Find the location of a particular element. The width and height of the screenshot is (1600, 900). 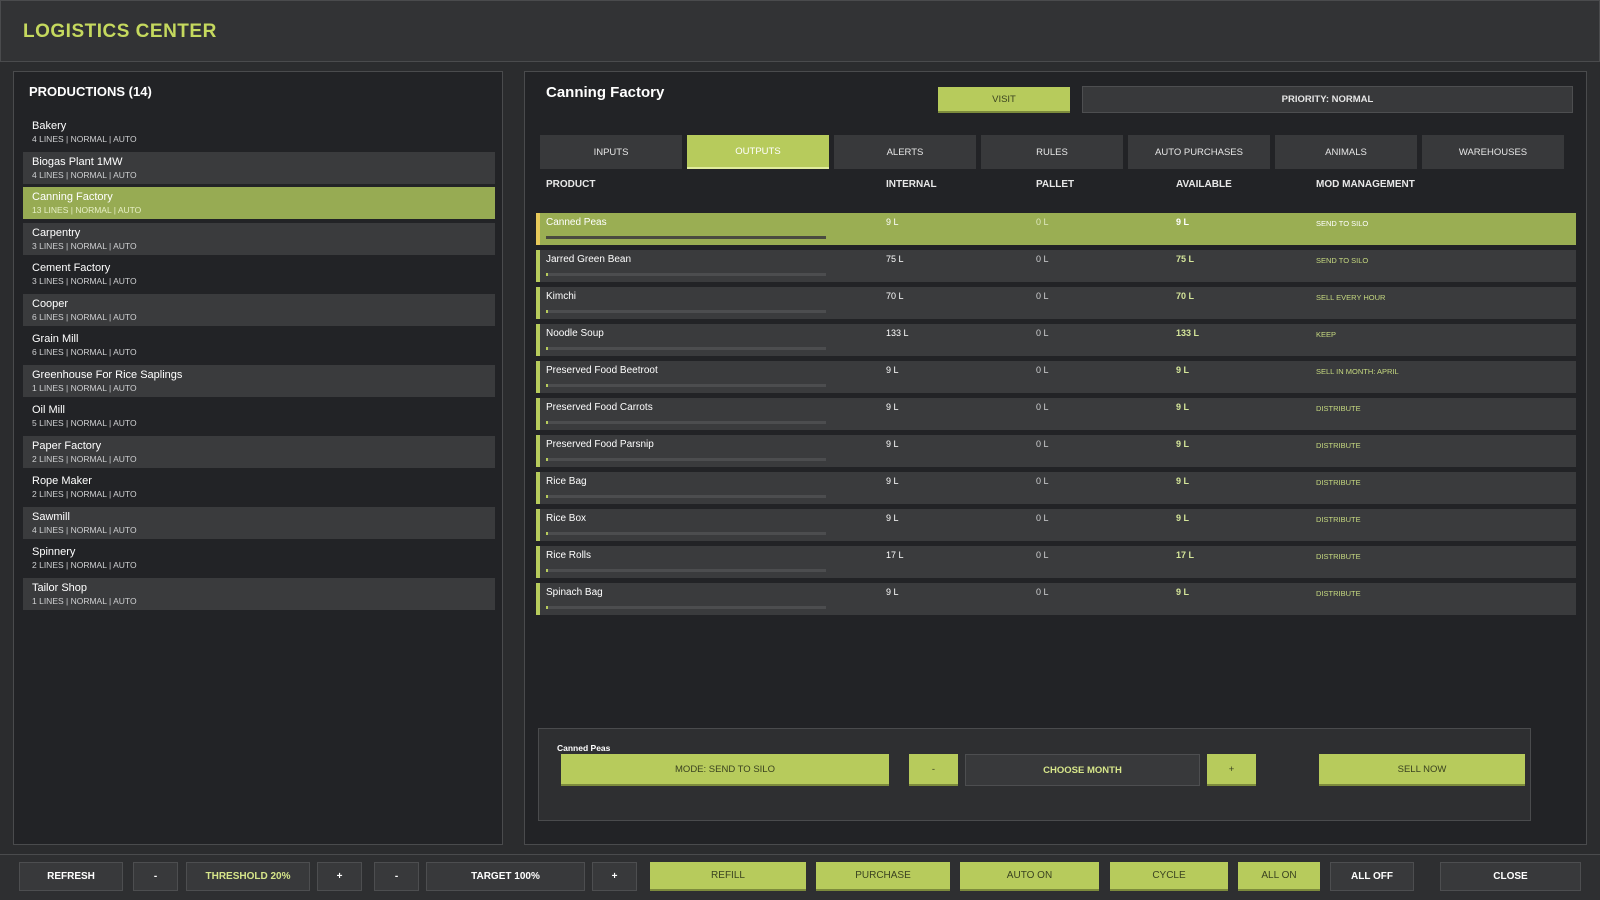

product-name: Canned Peas is located at coordinates (576, 222).